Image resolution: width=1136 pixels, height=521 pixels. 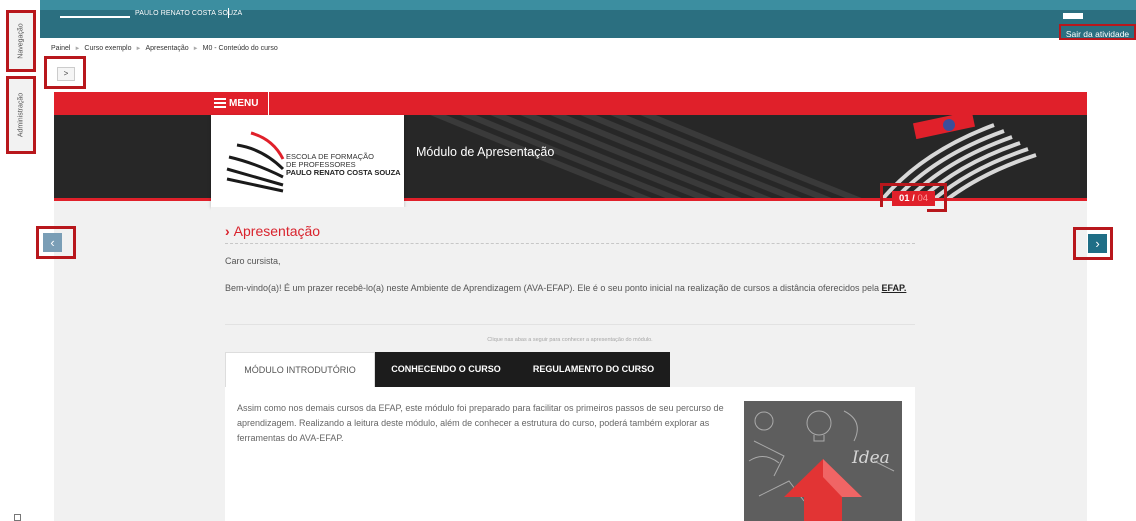 I want to click on administration-tab-label: Administração, so click(x=21, y=115).